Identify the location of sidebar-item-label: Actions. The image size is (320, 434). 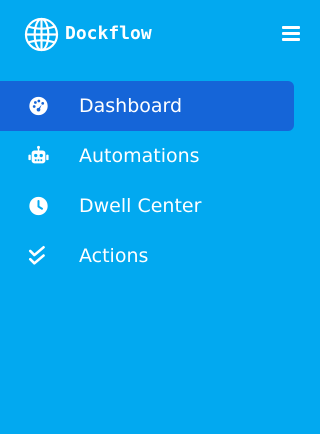
(114, 256).